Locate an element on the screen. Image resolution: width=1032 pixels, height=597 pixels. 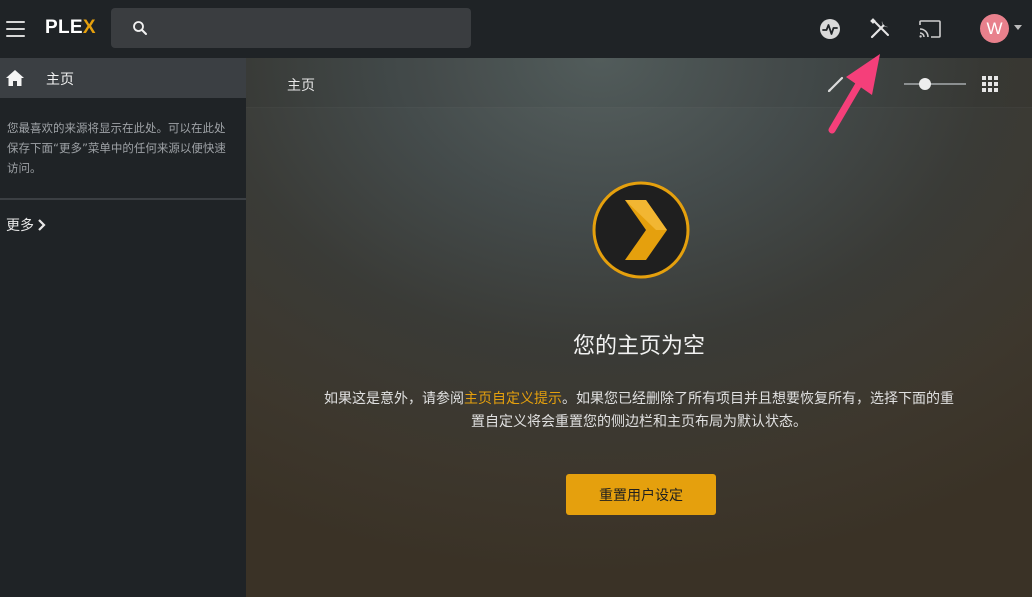
sidebar-item-home: 主页 is located at coordinates (123, 78).